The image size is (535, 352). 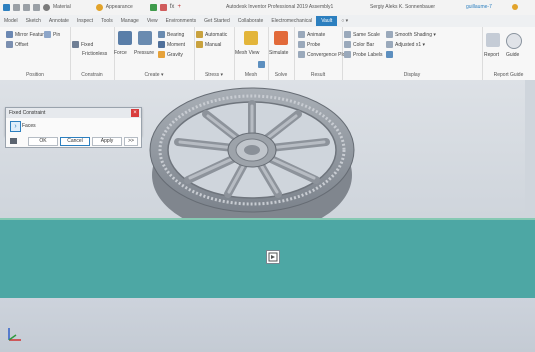 I want to click on appearance-dropdown: Appearance, so click(x=119, y=7).